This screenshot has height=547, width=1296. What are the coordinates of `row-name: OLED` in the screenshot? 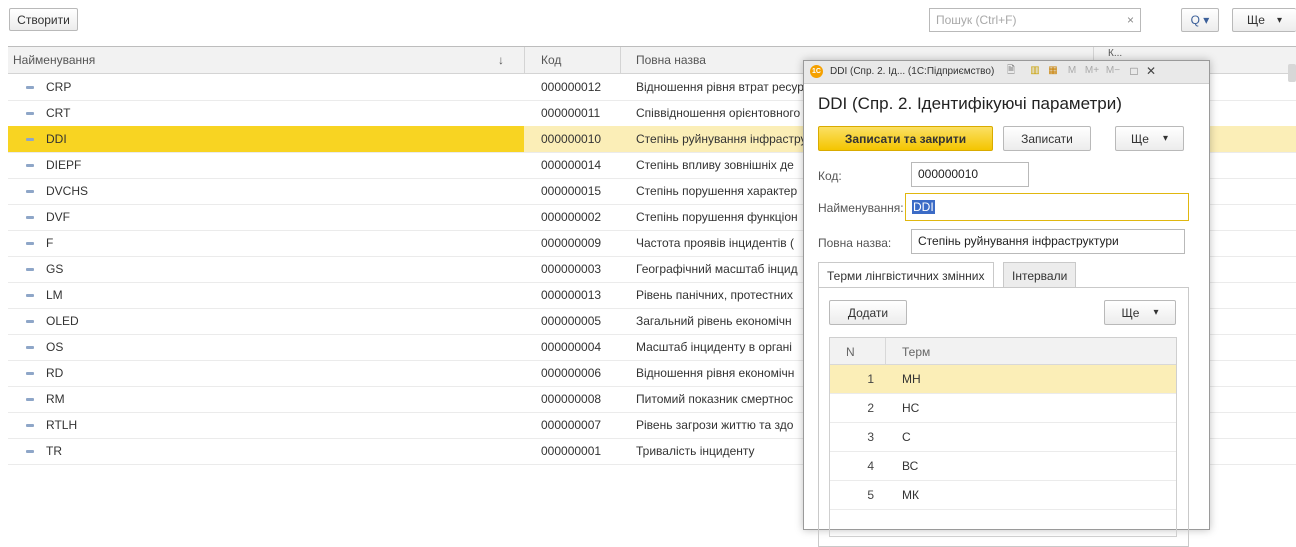 It's located at (62, 321).